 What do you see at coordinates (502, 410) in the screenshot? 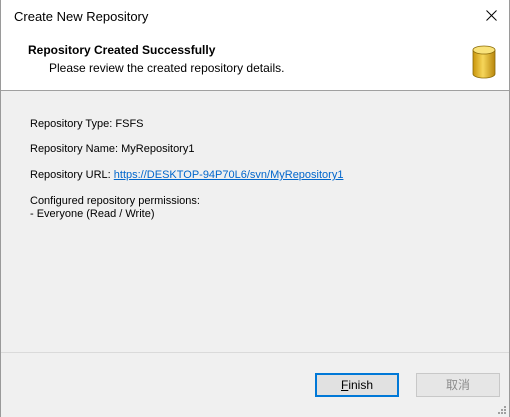
I see `resize-grip-icon` at bounding box center [502, 410].